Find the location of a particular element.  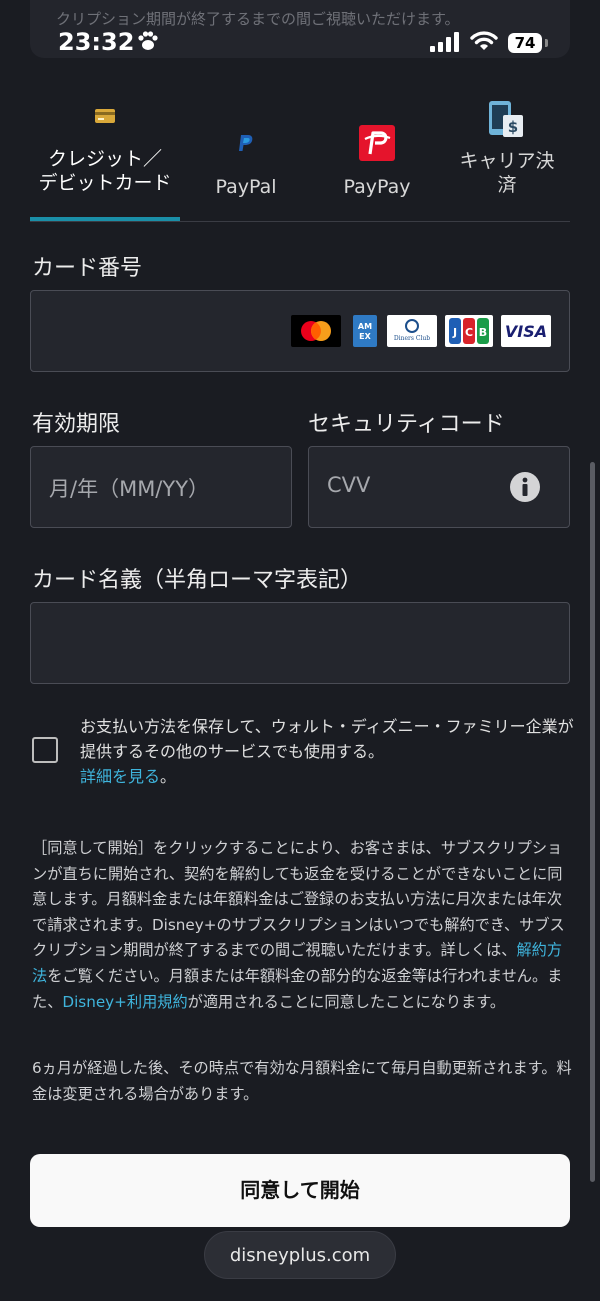

svg-text: J is located at coordinates (454, 332).